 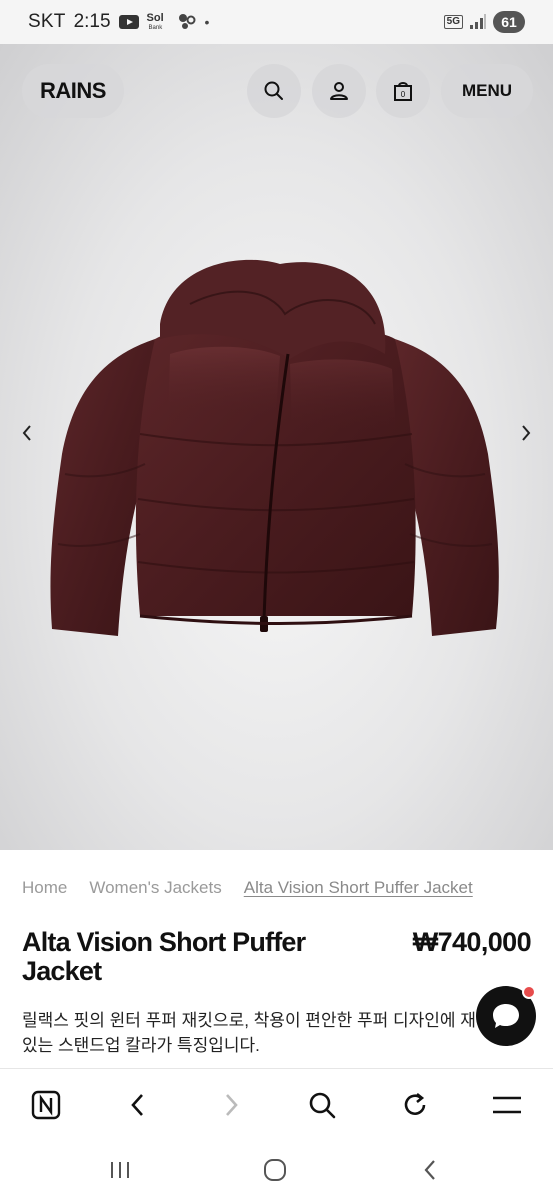 What do you see at coordinates (506, 1016) in the screenshot?
I see `chat-bubble-icon` at bounding box center [506, 1016].